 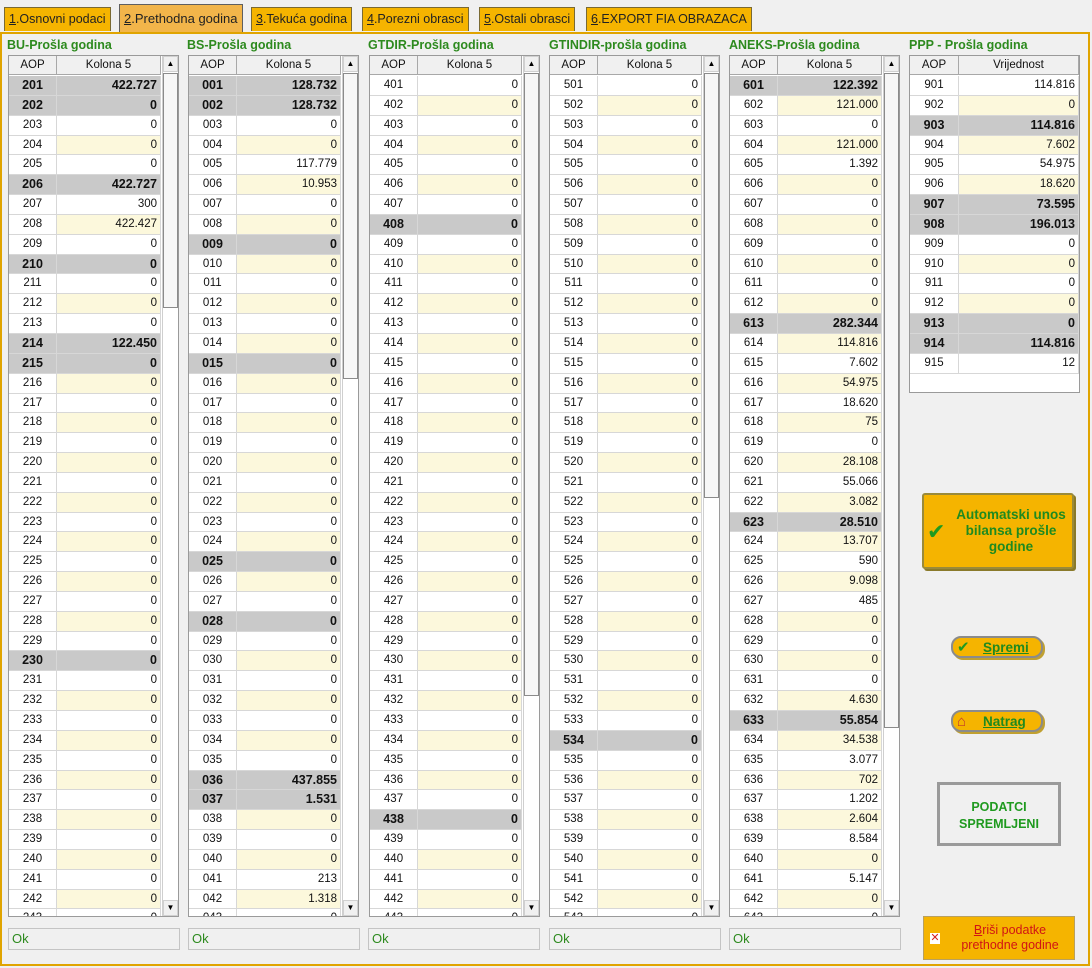 What do you see at coordinates (806, 482) in the screenshot?
I see `table-row: 621 55.066` at bounding box center [806, 482].